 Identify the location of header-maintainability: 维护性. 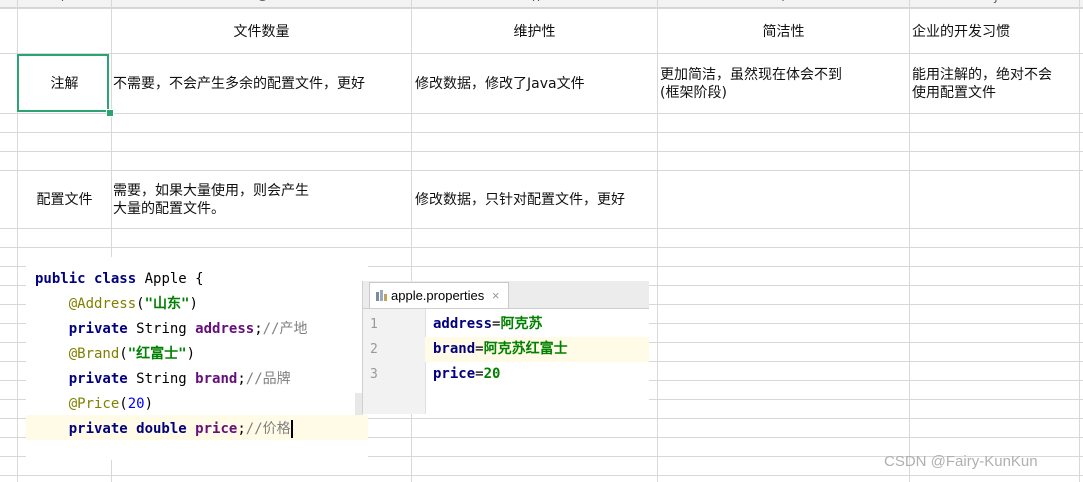
(534, 32).